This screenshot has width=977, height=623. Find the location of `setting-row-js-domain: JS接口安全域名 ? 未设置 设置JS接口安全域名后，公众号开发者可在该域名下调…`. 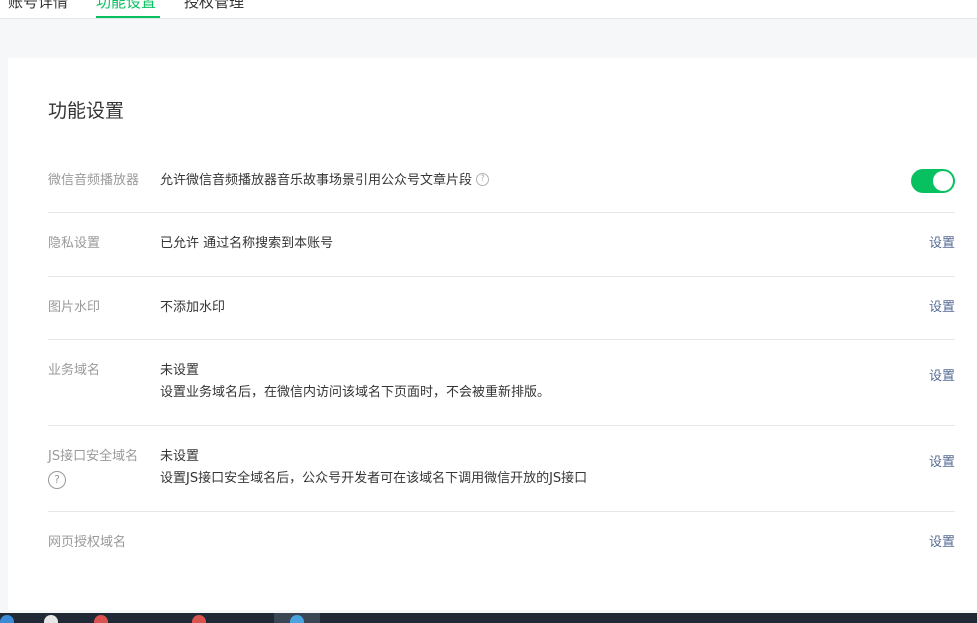

setting-row-js-domain: JS接口安全域名 ? 未设置 设置JS接口安全域名后，公众号开发者可在该域名下调… is located at coordinates (501, 469).